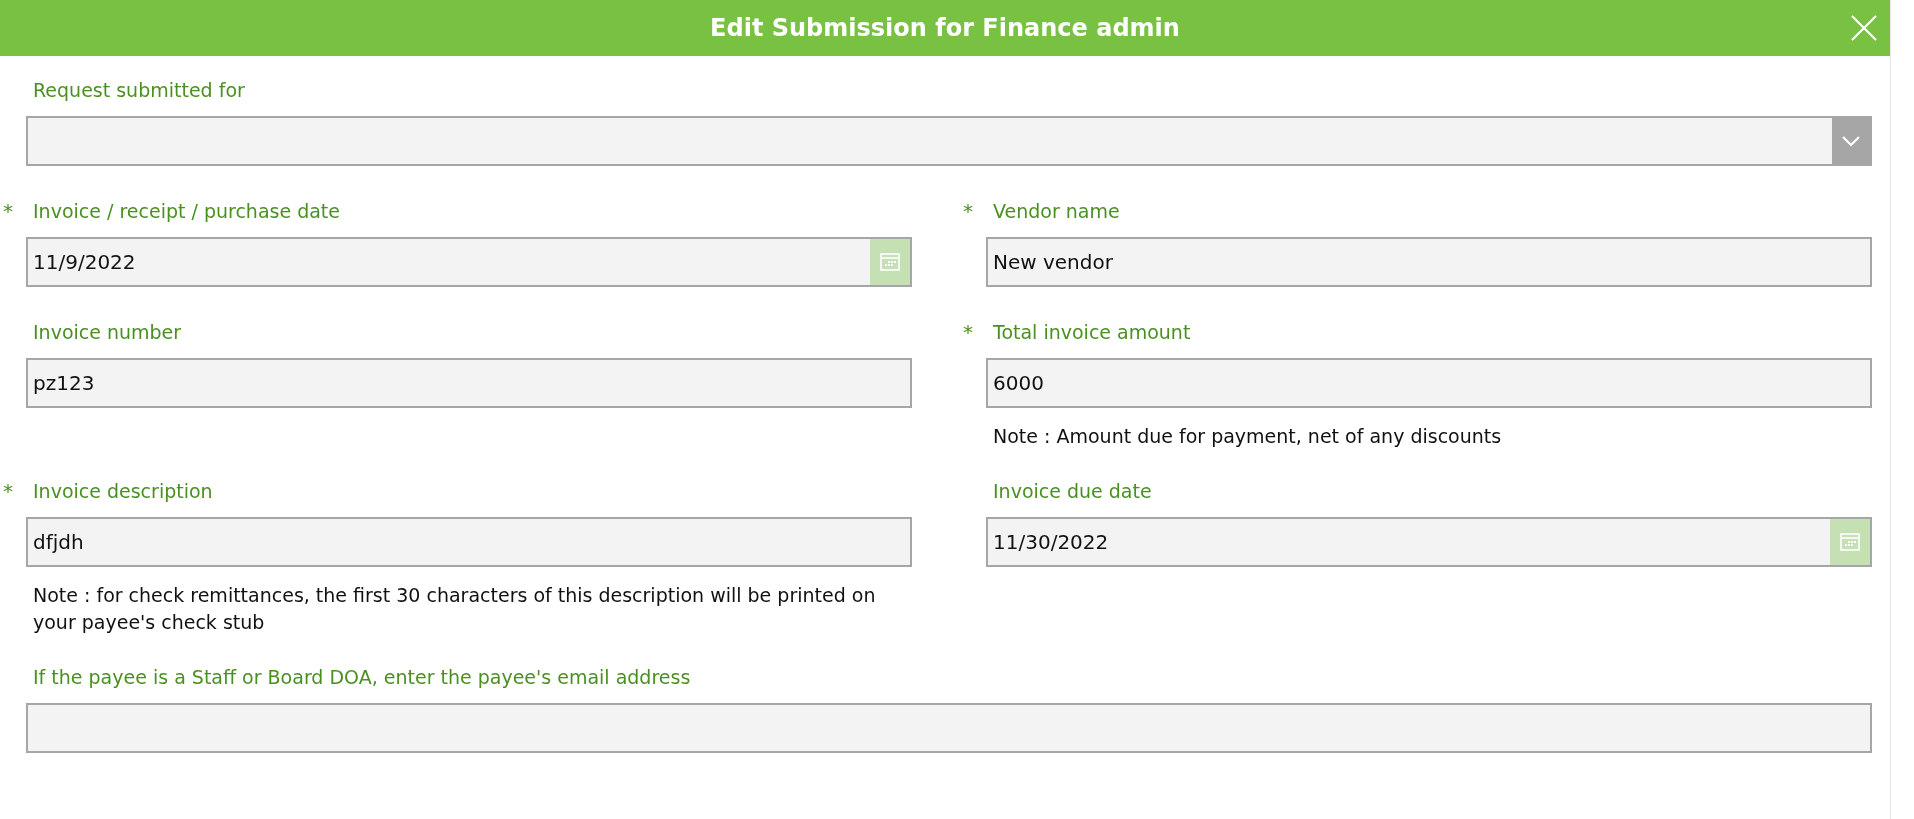 The height and width of the screenshot is (819, 1914). Describe the element at coordinates (362, 677) in the screenshot. I see `field-label: If the payee is a Staff or Board DOA, enter the payee's email address` at that location.